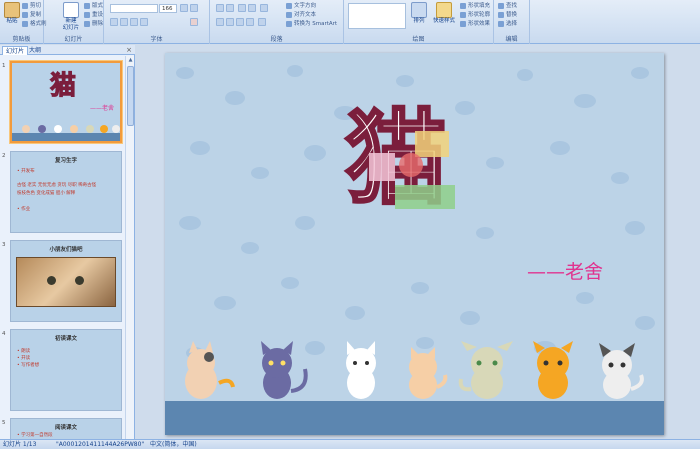 This screenshot has height=449, width=700. Describe the element at coordinates (4, 66) in the screenshot. I see `slide-number: 1` at that location.